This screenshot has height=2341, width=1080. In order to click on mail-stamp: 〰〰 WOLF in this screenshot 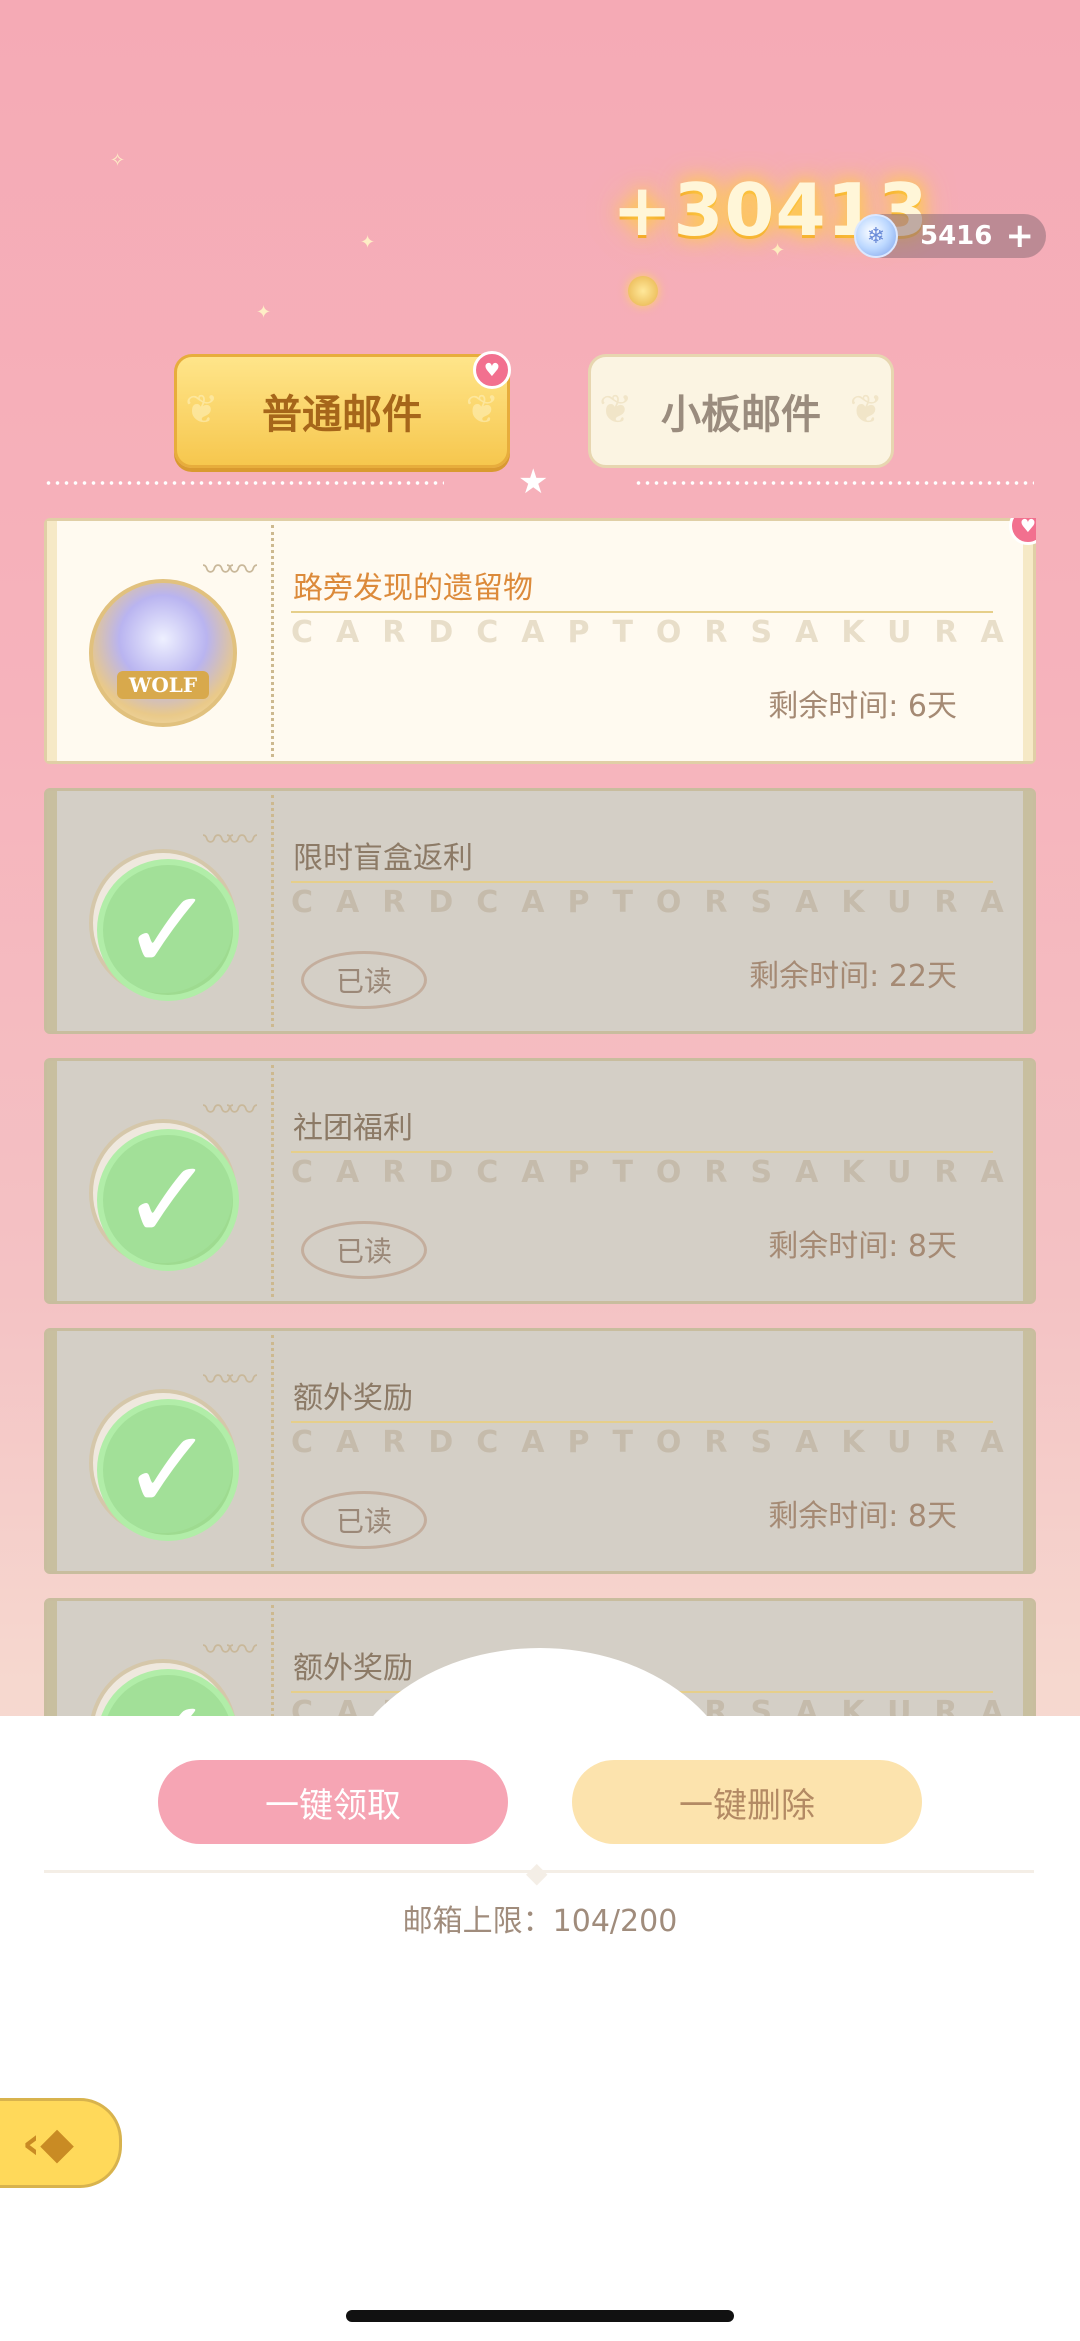, I will do `click(167, 641)`.